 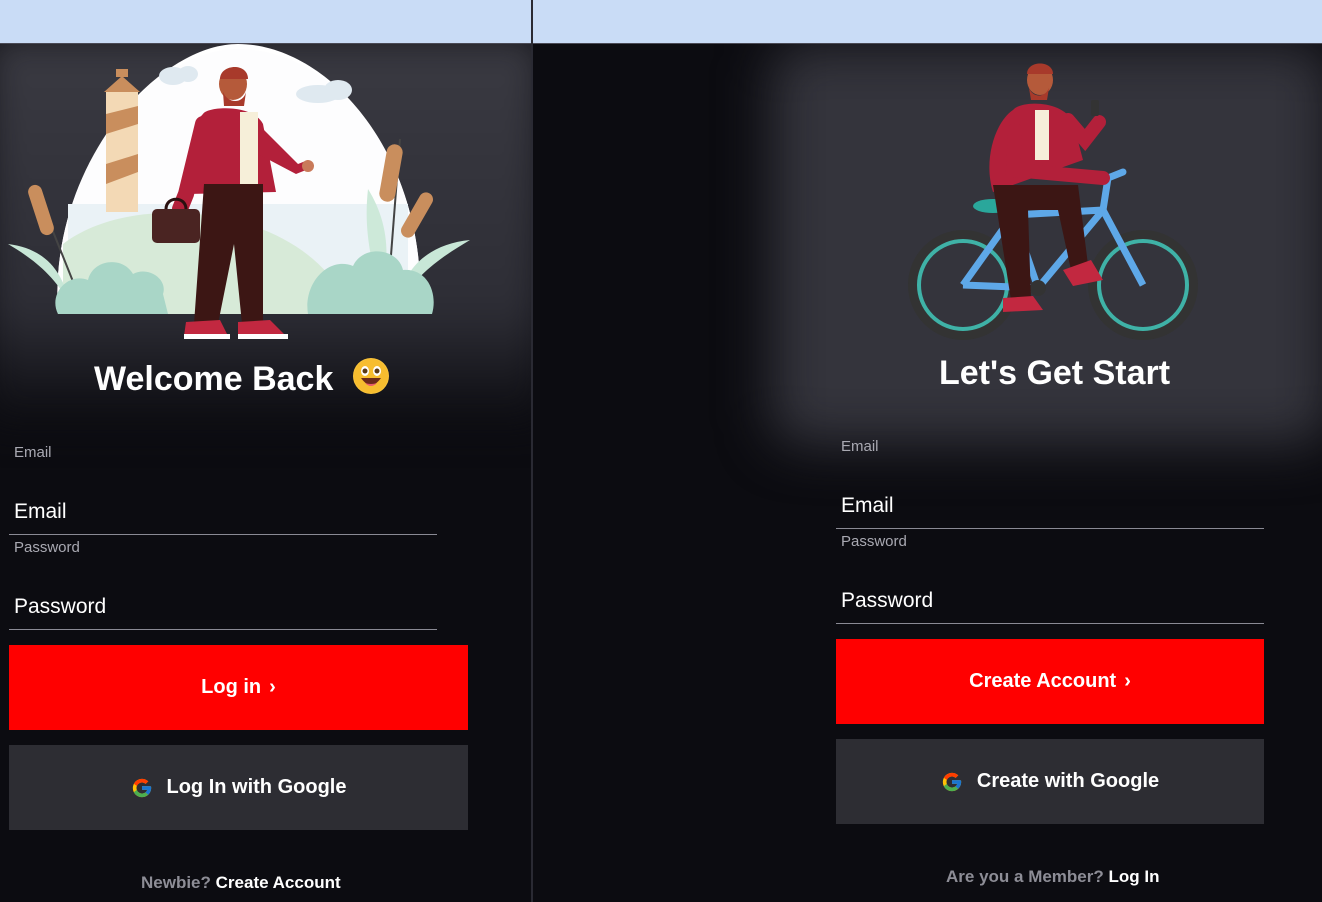 I want to click on login-email-label: Email, so click(x=33, y=452).